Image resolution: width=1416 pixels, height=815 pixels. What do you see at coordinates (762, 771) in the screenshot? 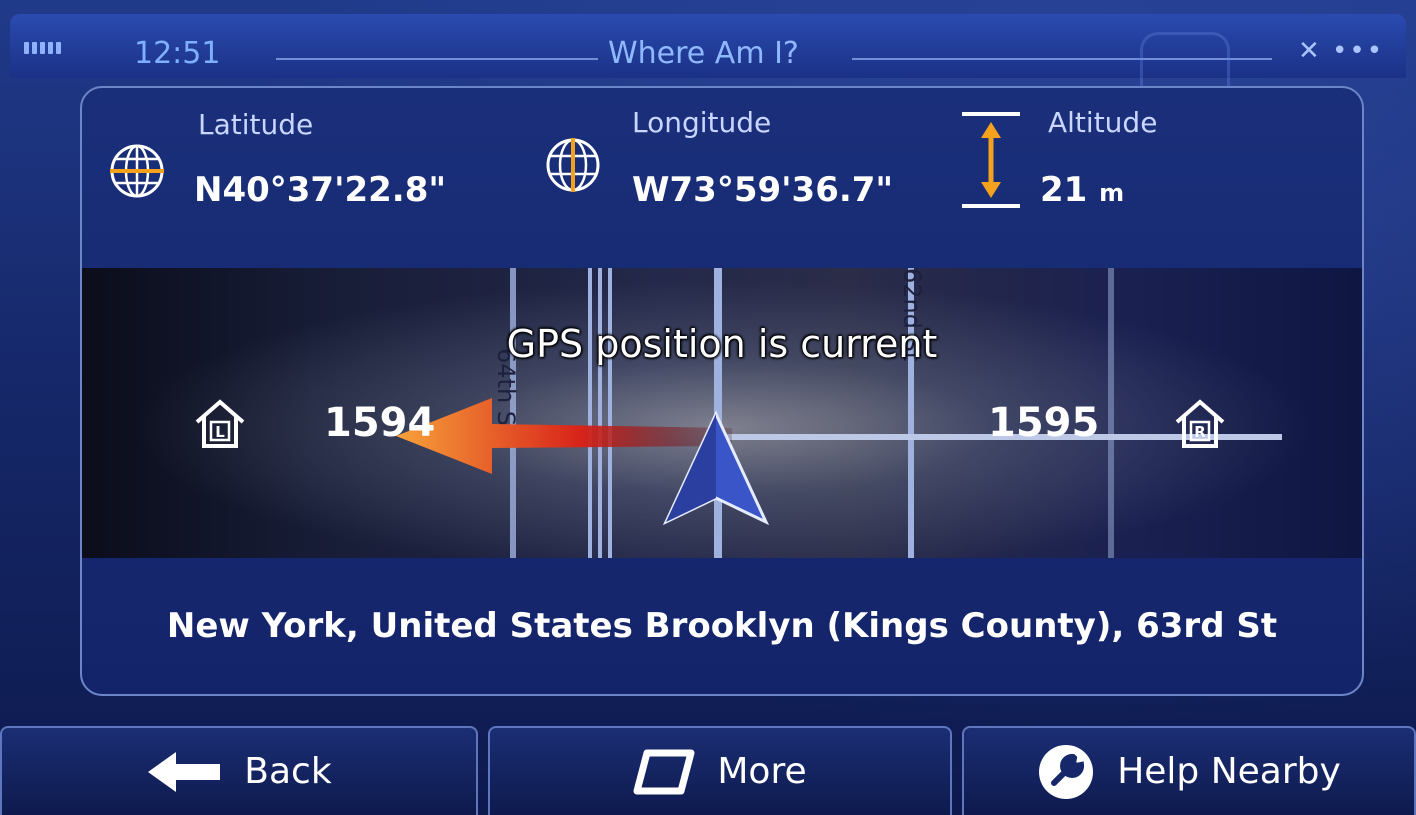
I see `more-button-label: More` at bounding box center [762, 771].